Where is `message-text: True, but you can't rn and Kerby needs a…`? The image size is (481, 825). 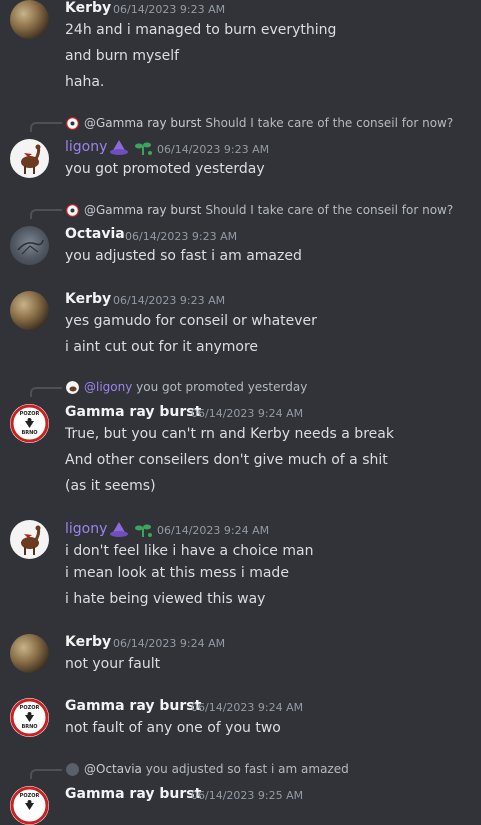 message-text: True, but you can't rn and Kerby needs a… is located at coordinates (229, 434).